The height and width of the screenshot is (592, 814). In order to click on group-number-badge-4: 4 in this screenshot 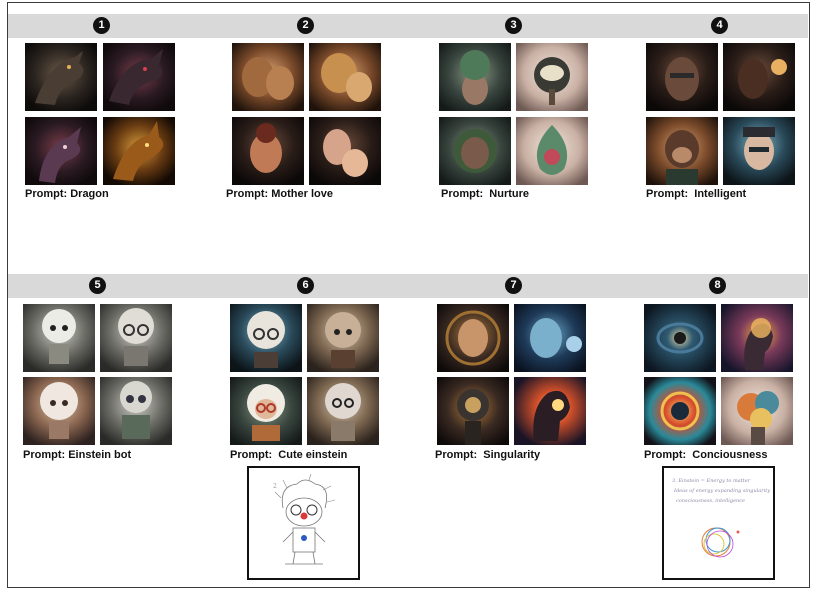, I will do `click(719, 25)`.